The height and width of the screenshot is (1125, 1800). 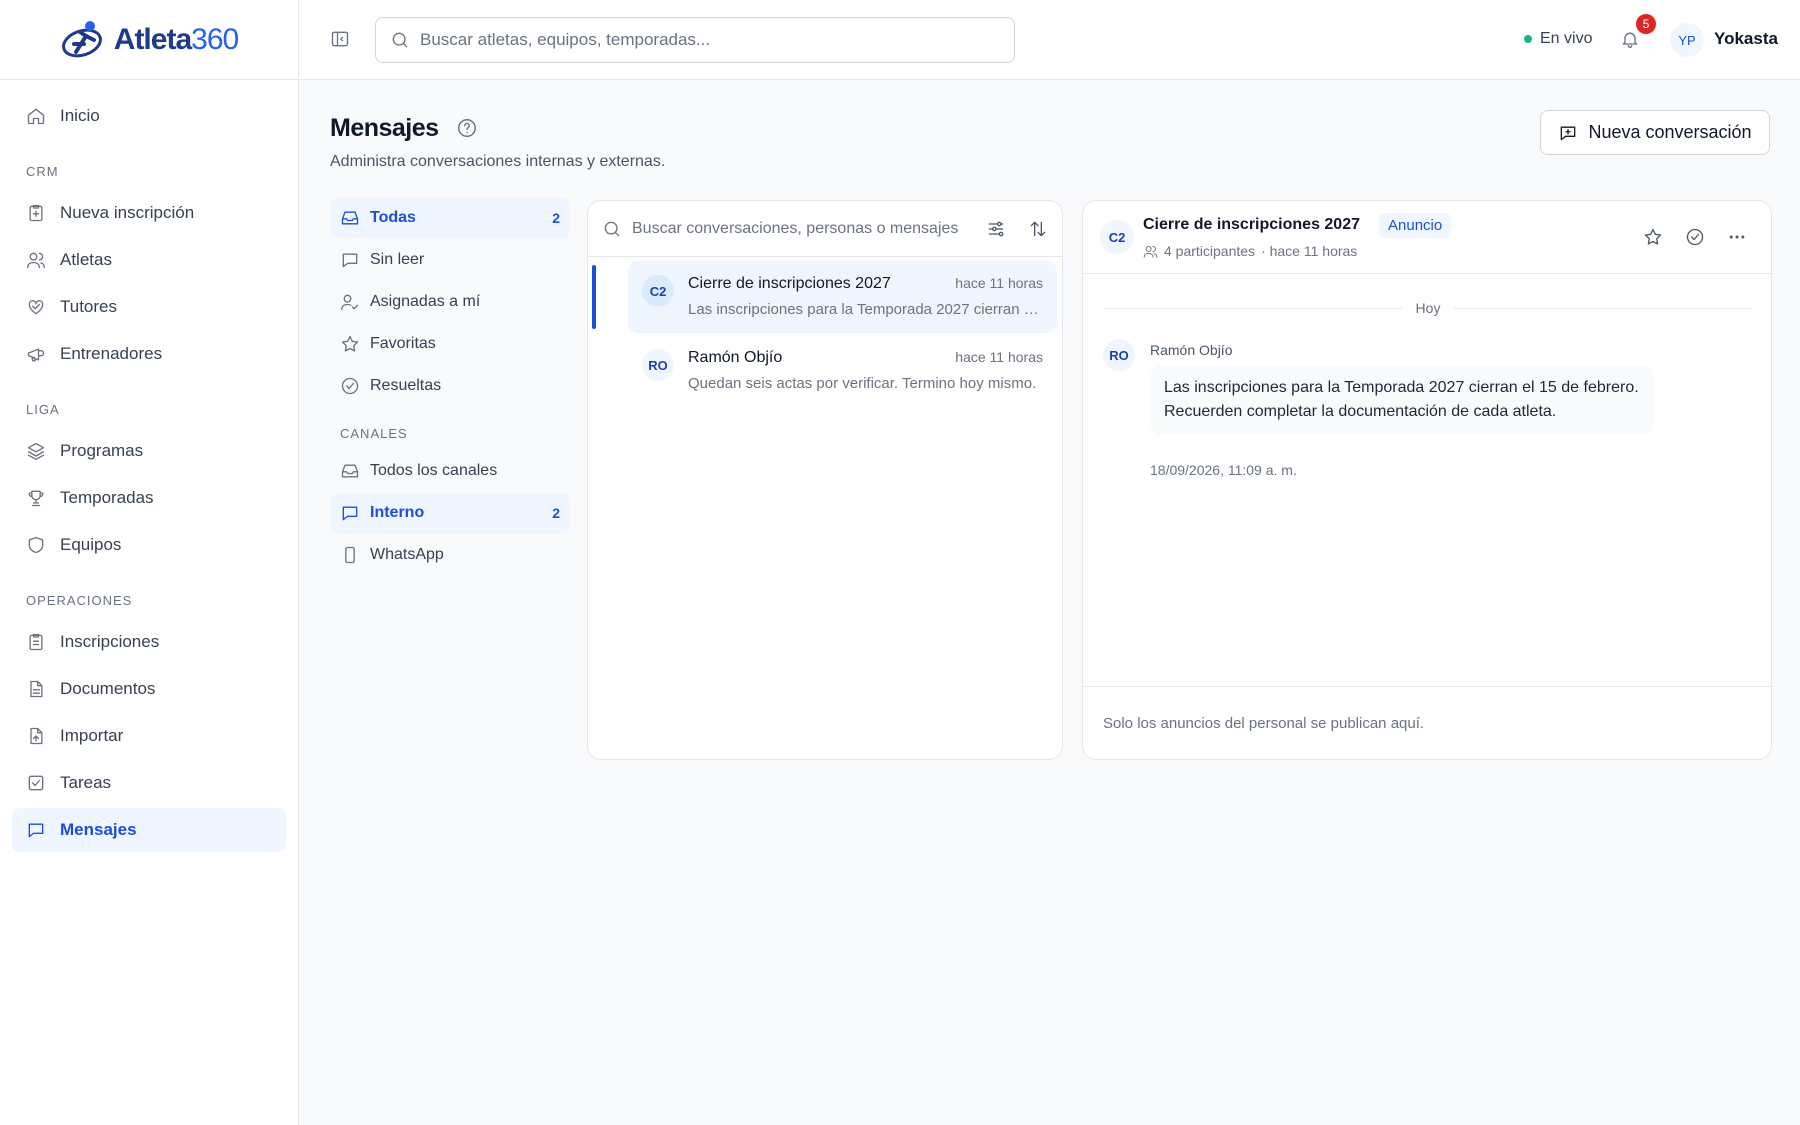 I want to click on filter-todas: Todas 2, so click(x=450, y=218).